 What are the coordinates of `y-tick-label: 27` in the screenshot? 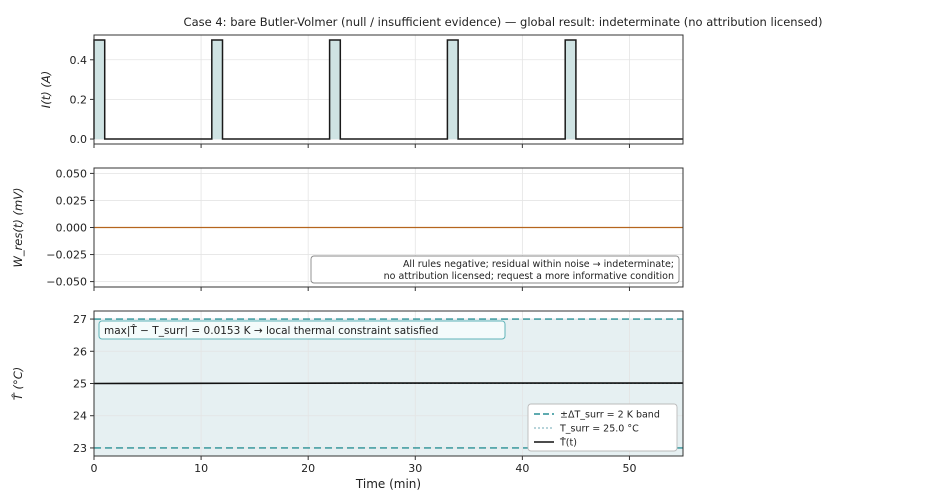 It's located at (80, 319).